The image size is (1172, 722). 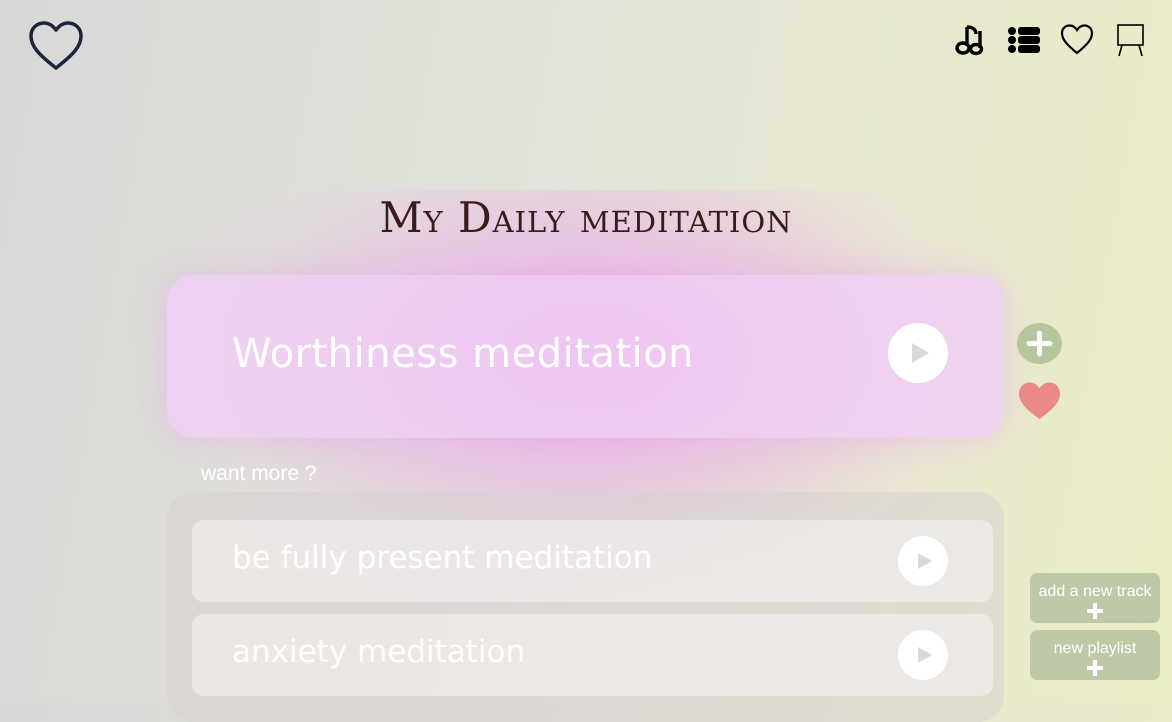 What do you see at coordinates (970, 40) in the screenshot?
I see `music-note-icon` at bounding box center [970, 40].